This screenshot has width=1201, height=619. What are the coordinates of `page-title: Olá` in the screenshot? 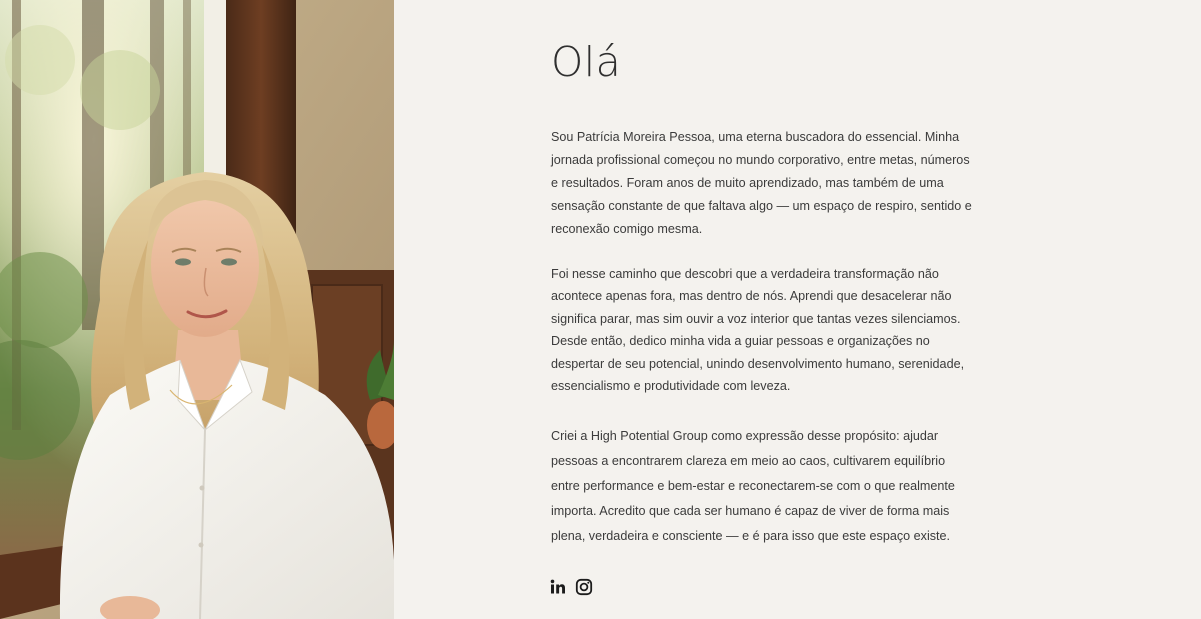 It's located at (586, 62).